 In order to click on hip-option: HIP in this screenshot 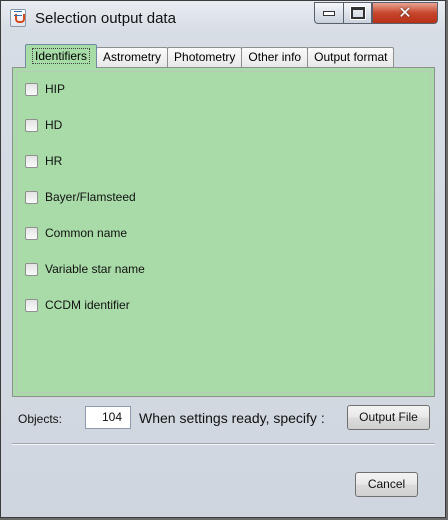, I will do `click(45, 89)`.